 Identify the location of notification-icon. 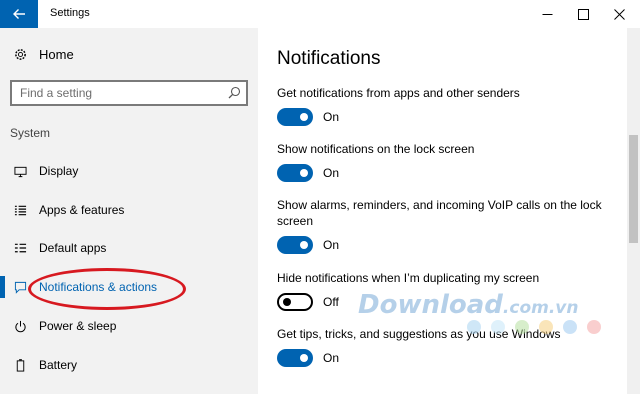
(20, 287).